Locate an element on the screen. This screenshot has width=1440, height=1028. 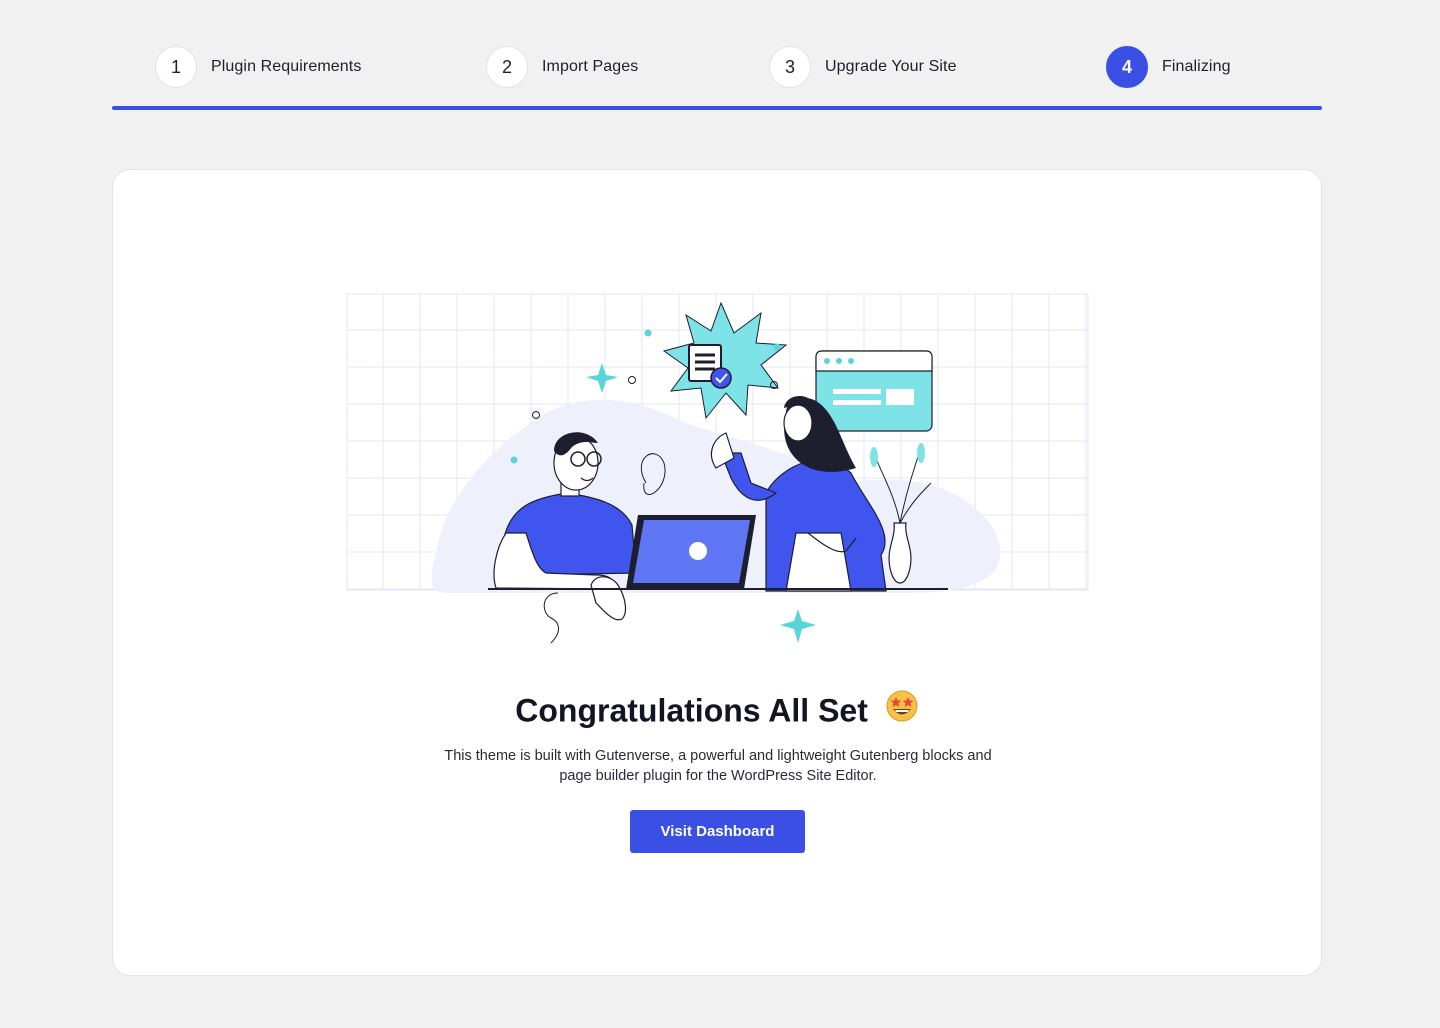
visit-dashboard-button: Visit Dashboard is located at coordinates (717, 831).